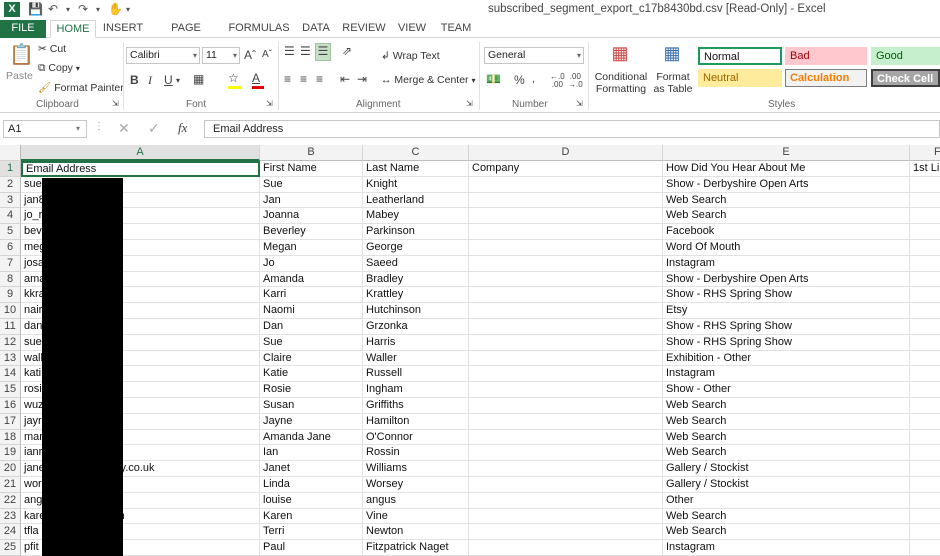 The width and height of the screenshot is (940, 556). Describe the element at coordinates (416, 216) in the screenshot. I see `cell-last-name: Mabey` at that location.